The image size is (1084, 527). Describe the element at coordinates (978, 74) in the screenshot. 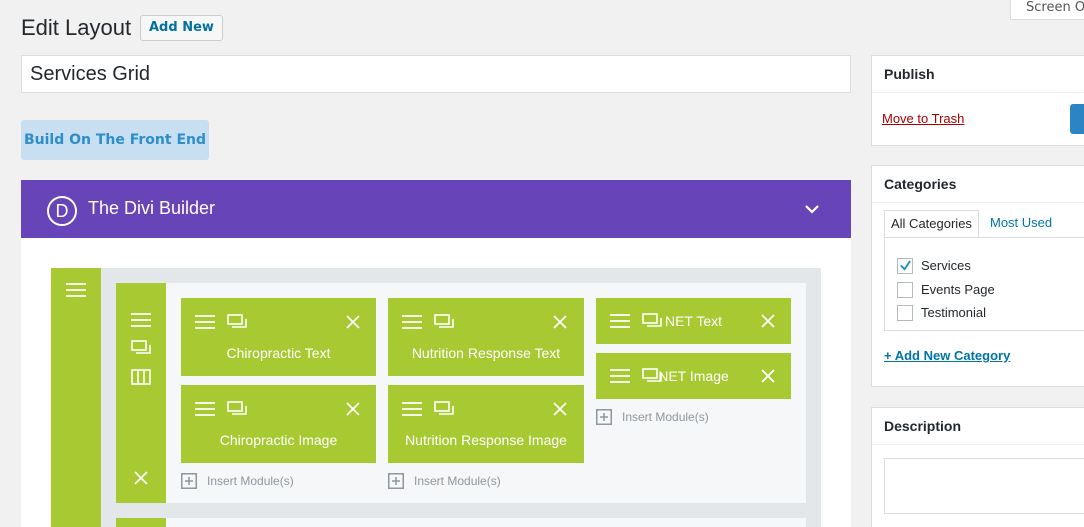

I see `panel-title: Publish` at that location.